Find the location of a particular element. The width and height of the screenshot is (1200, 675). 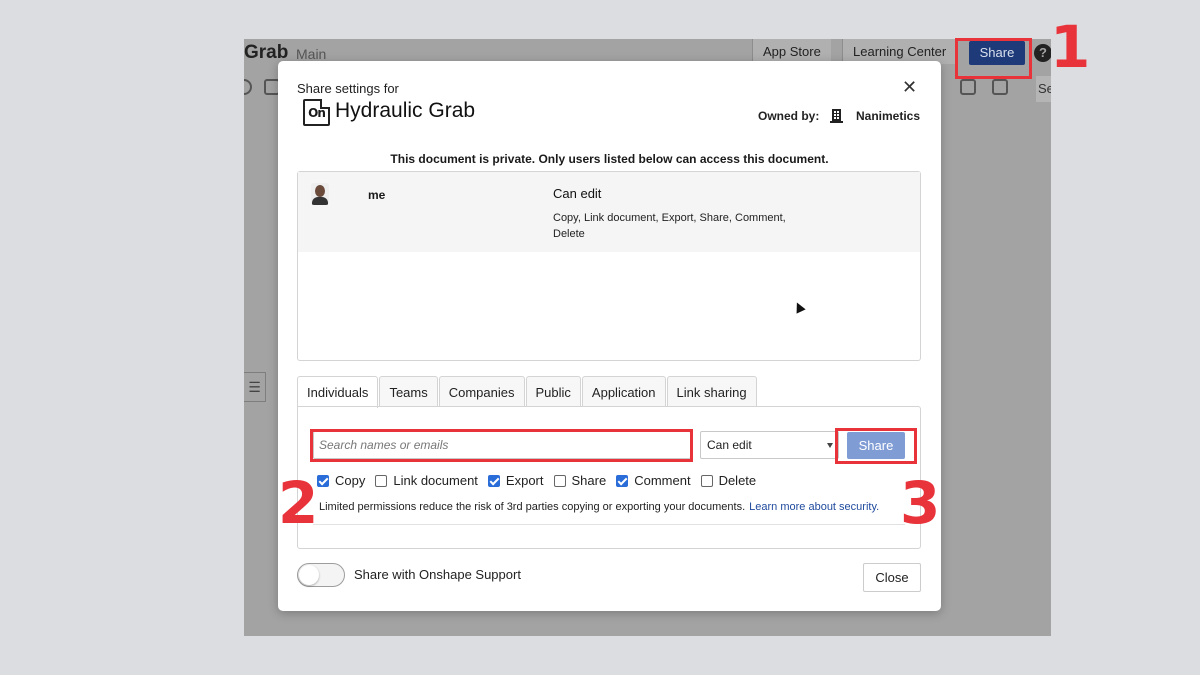

list-panel-icon: ☰ is located at coordinates (255, 387).